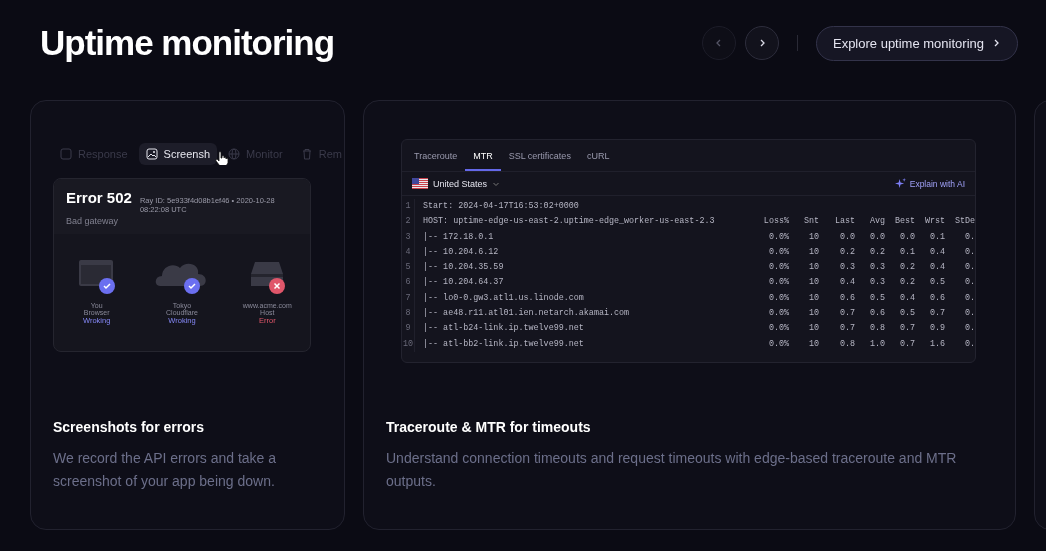  I want to click on line-number: 6, so click(408, 283).